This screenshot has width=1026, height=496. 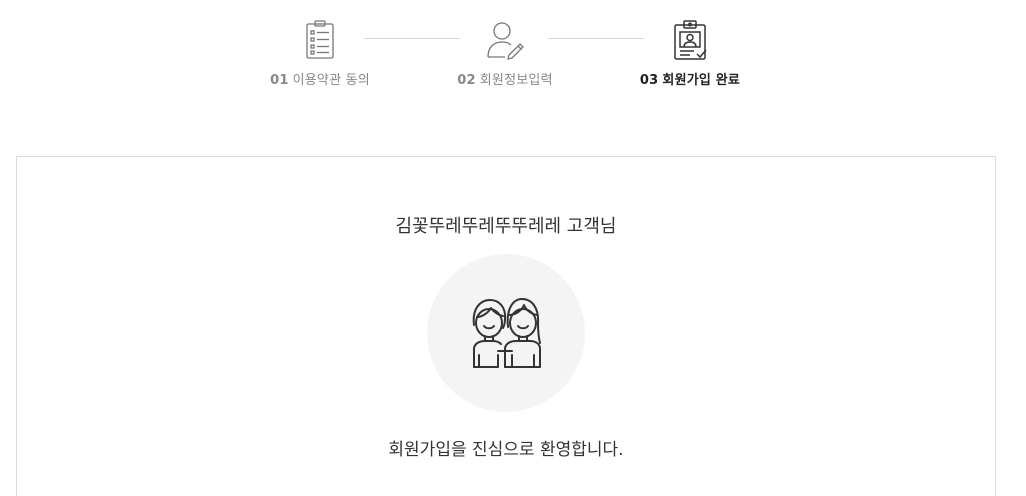 I want to click on step-title: 이용약관 동의, so click(x=331, y=80).